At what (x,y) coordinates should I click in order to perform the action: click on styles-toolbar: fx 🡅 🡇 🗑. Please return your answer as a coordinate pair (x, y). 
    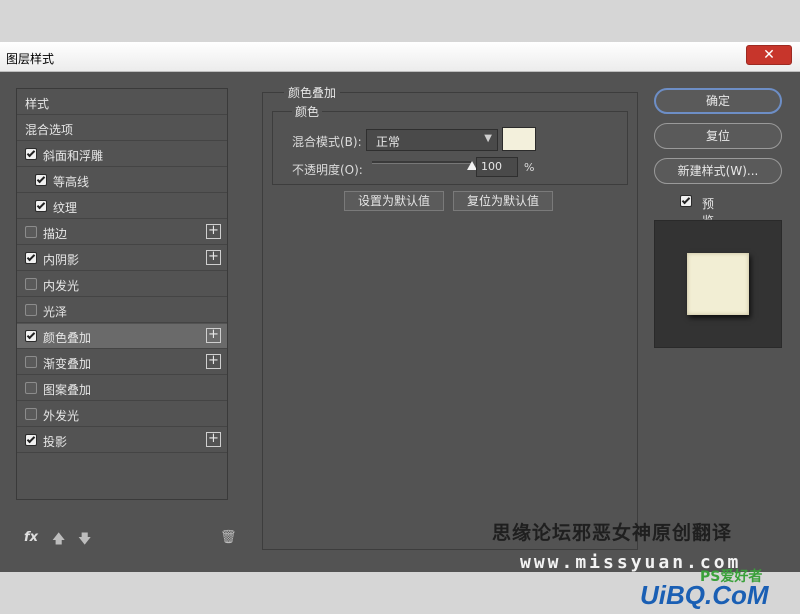
    Looking at the image, I should click on (126, 540).